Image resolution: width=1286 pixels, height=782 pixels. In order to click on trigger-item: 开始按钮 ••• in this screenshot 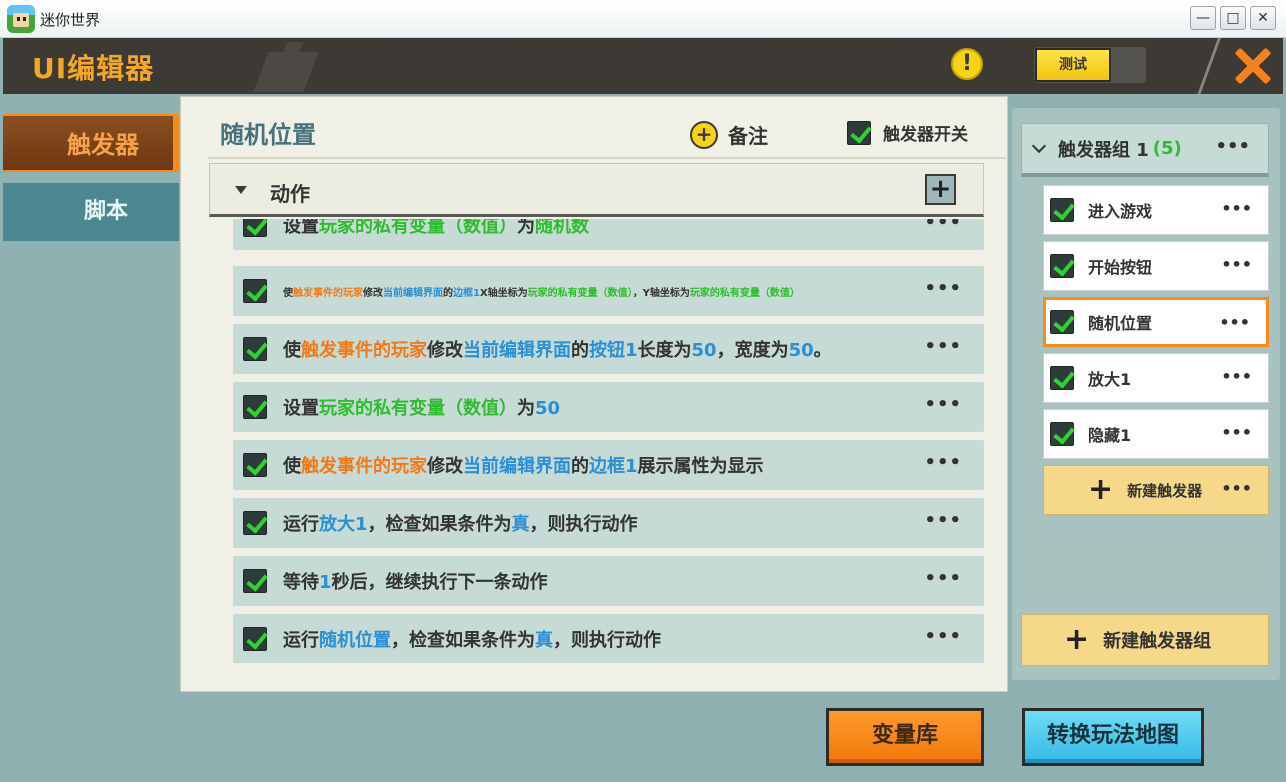, I will do `click(1156, 266)`.